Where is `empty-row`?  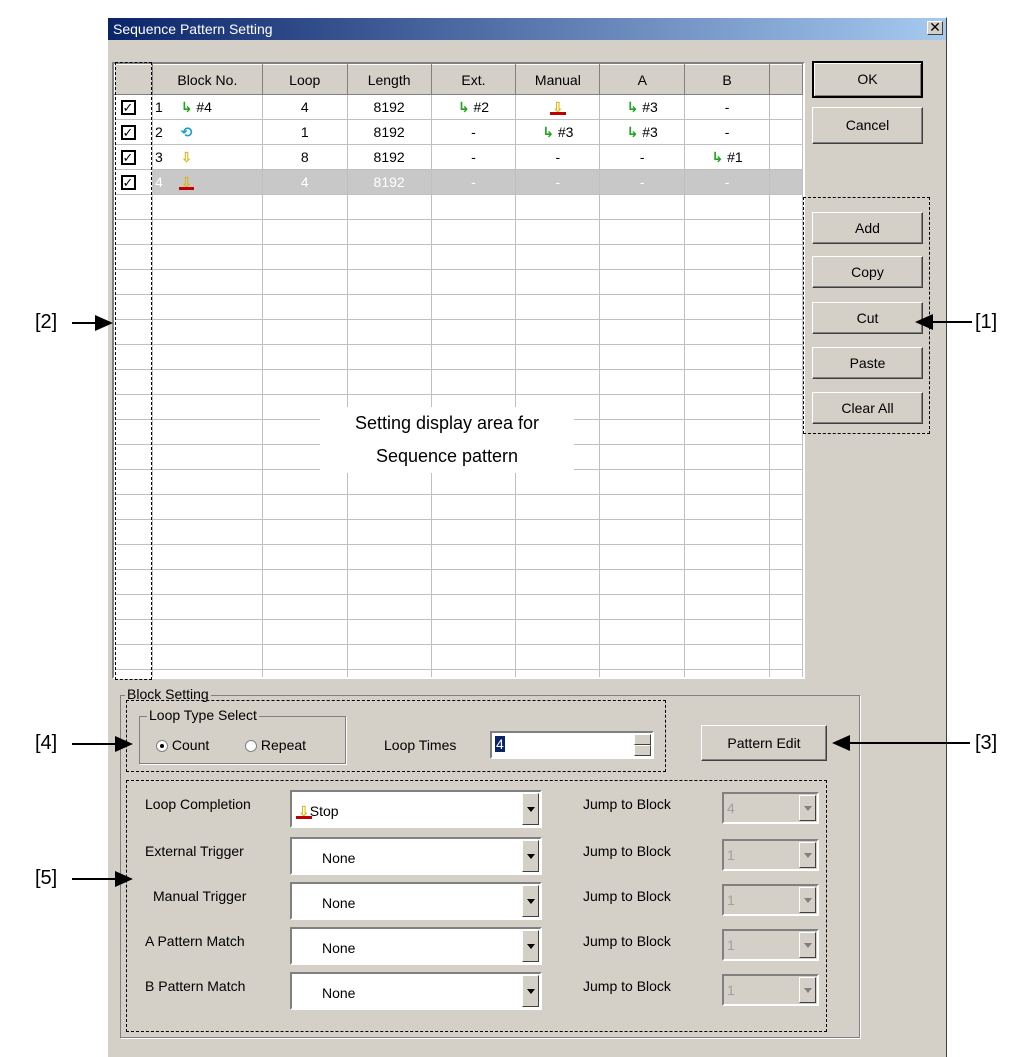
empty-row is located at coordinates (458, 382).